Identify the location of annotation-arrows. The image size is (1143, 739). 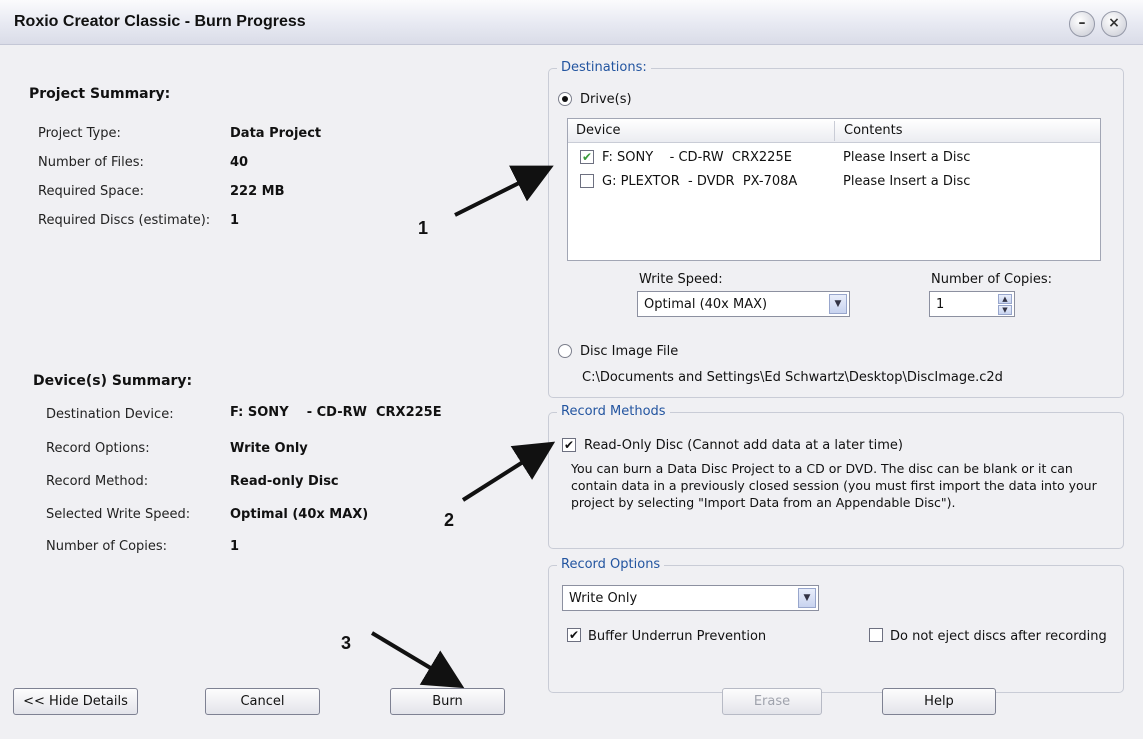
(463, 427).